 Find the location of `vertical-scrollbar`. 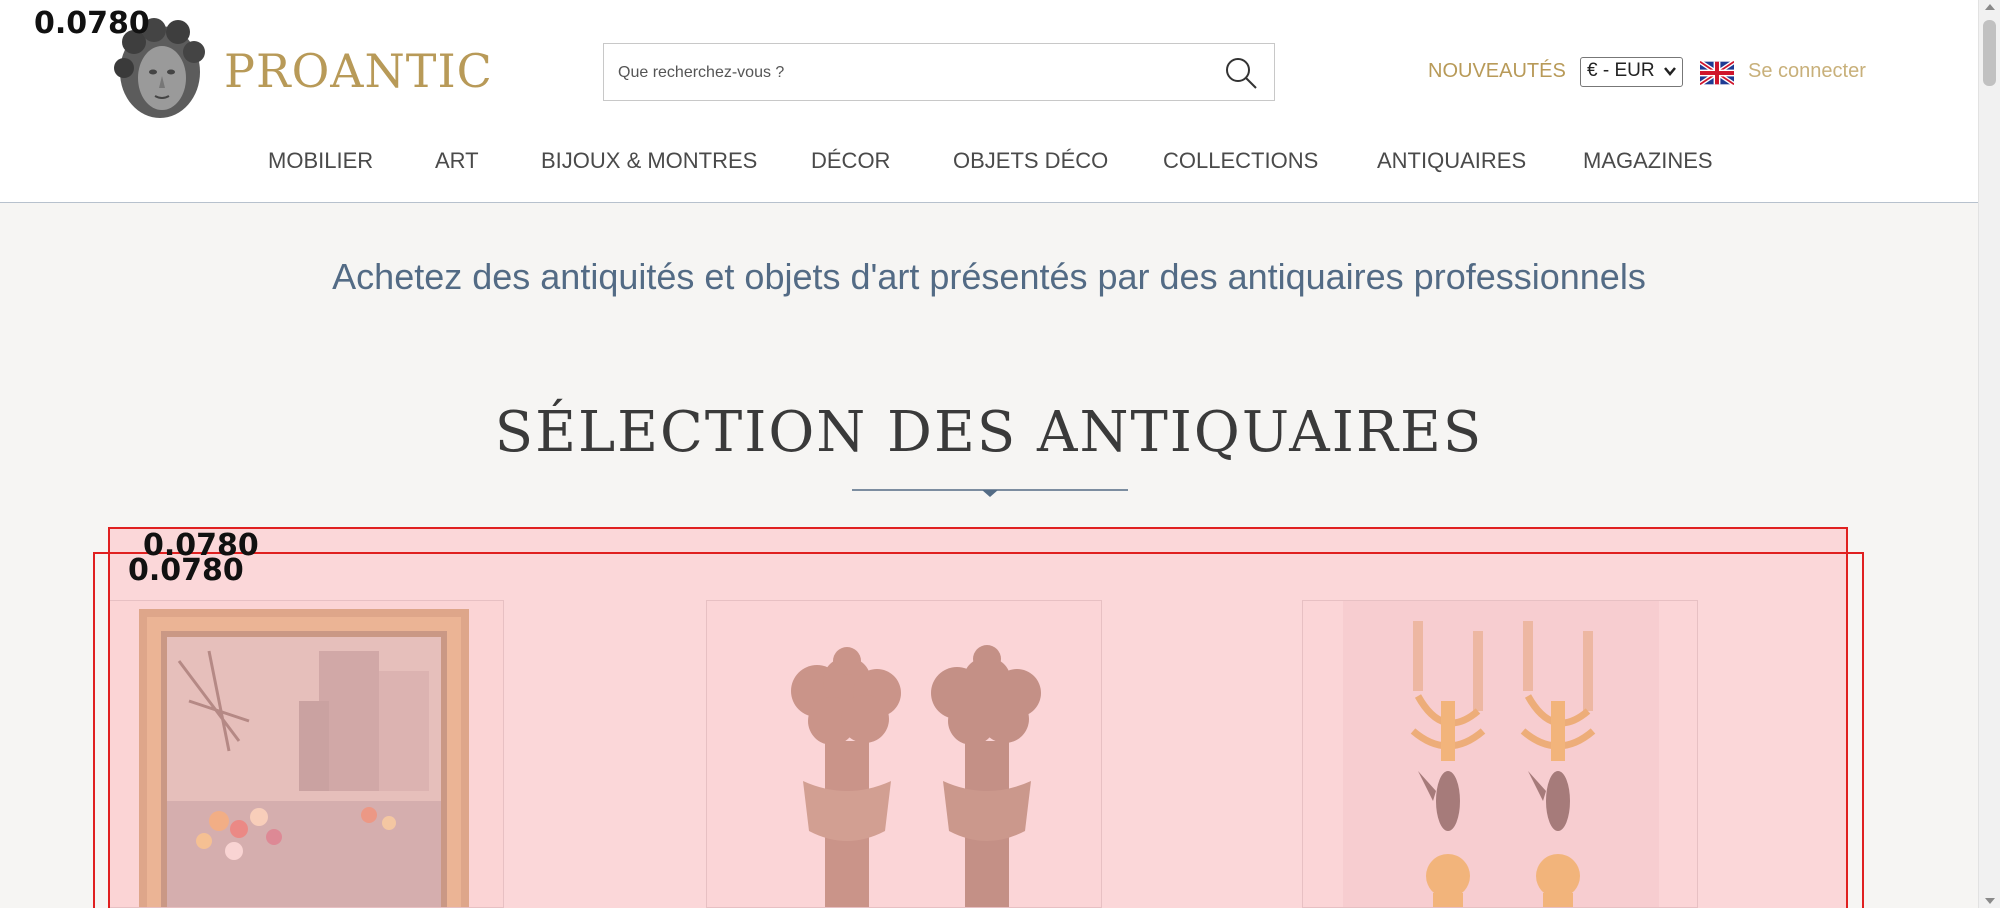

vertical-scrollbar is located at coordinates (1989, 454).